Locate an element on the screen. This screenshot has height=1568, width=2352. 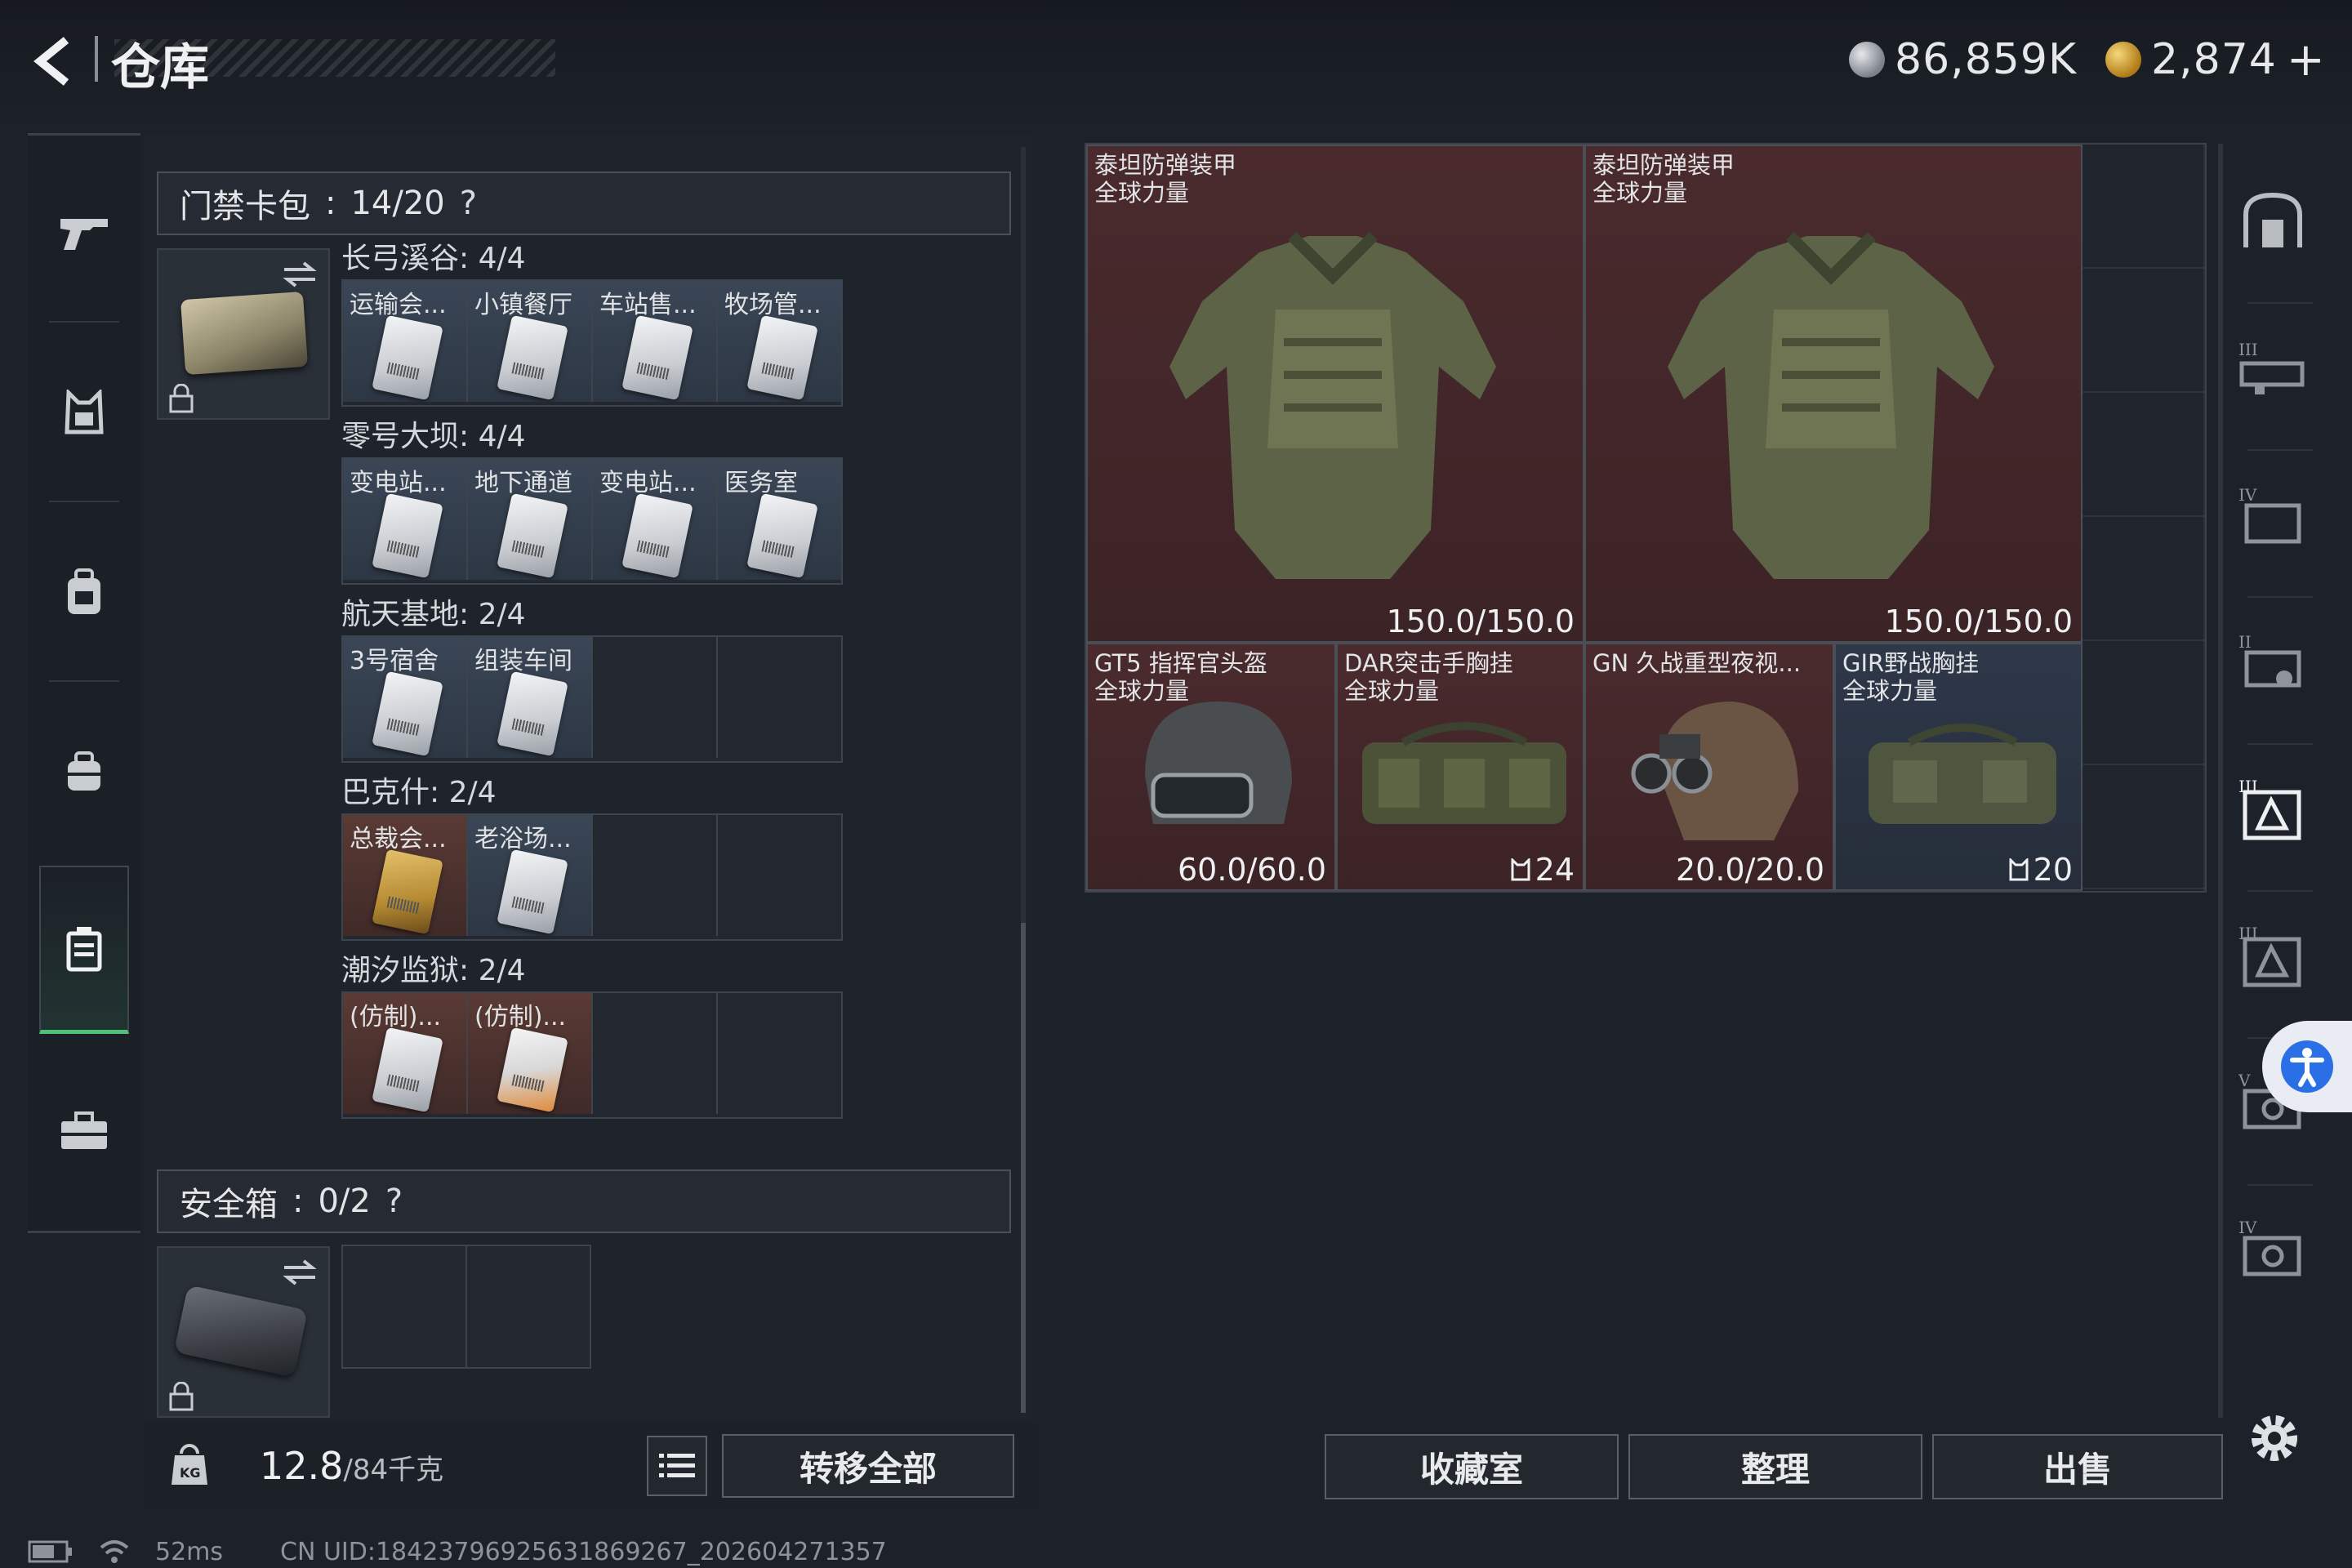
collection-room-button: 收藏室 is located at coordinates (1472, 1466).